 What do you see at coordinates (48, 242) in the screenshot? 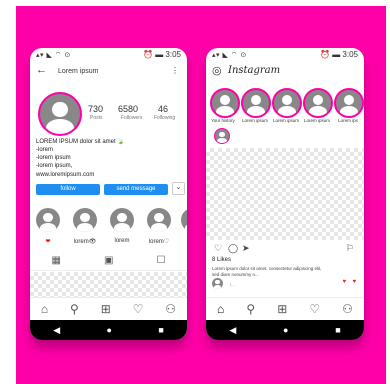
I see `highlight-label: ❤` at bounding box center [48, 242].